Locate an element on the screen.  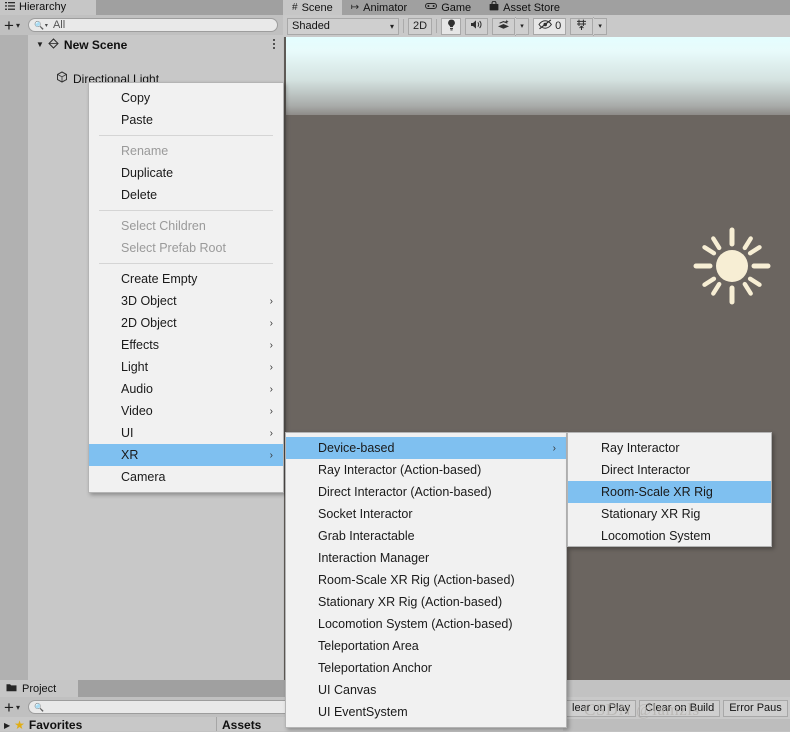
xr-menu-item: Direct Interactor (Action-based) is located at coordinates (426, 492).